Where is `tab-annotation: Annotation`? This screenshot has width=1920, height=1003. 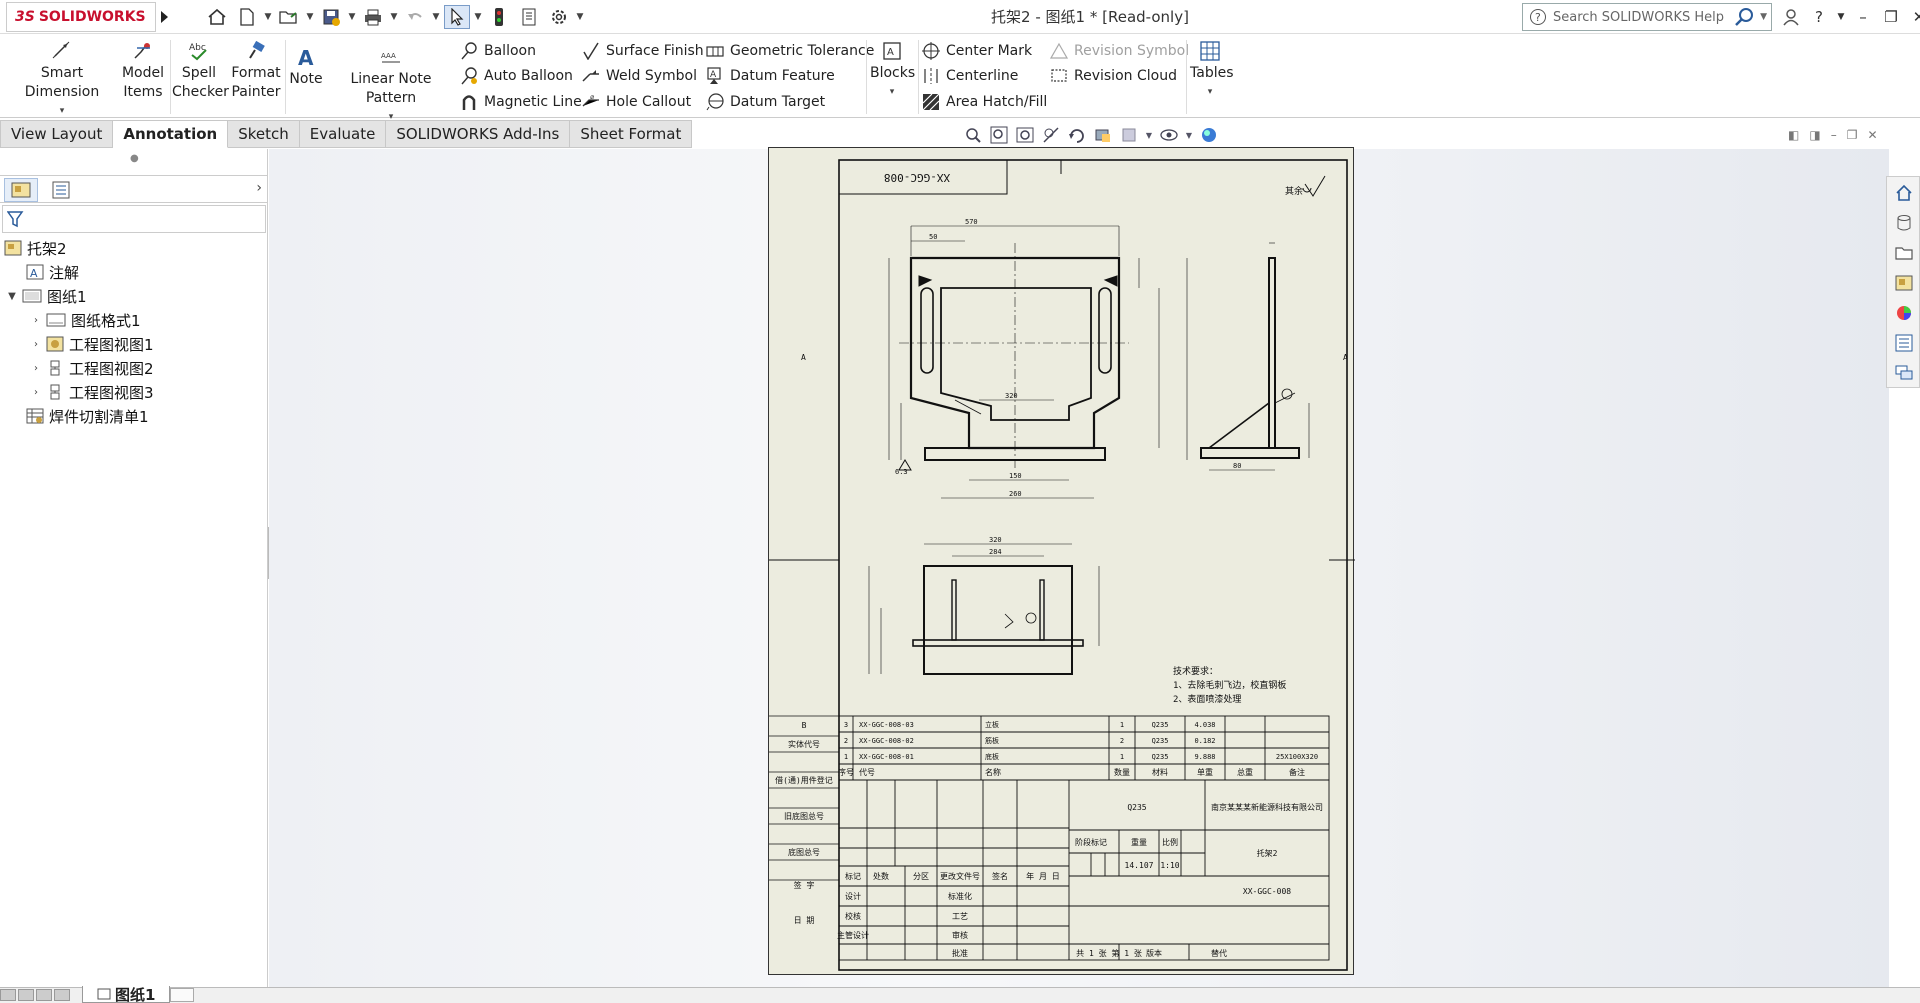
tab-annotation: Annotation is located at coordinates (171, 134).